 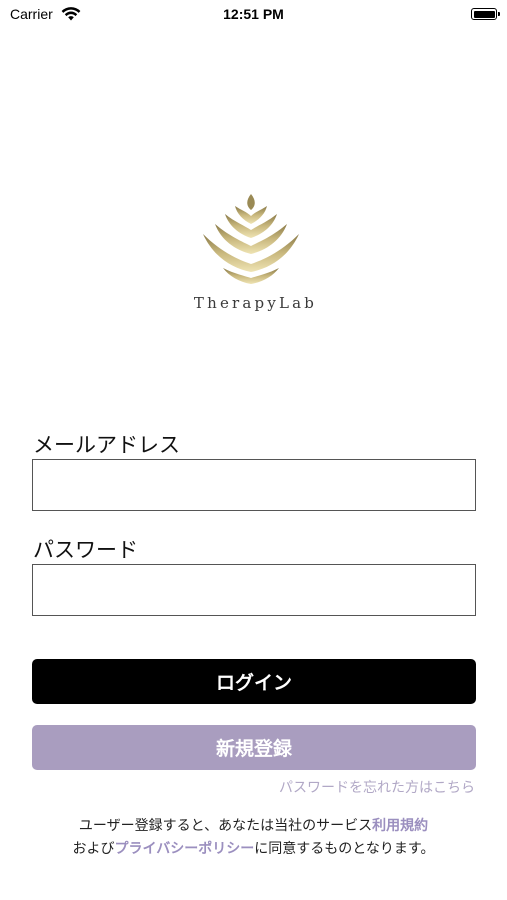 What do you see at coordinates (106, 445) in the screenshot?
I see `email-label: メールアドレス` at bounding box center [106, 445].